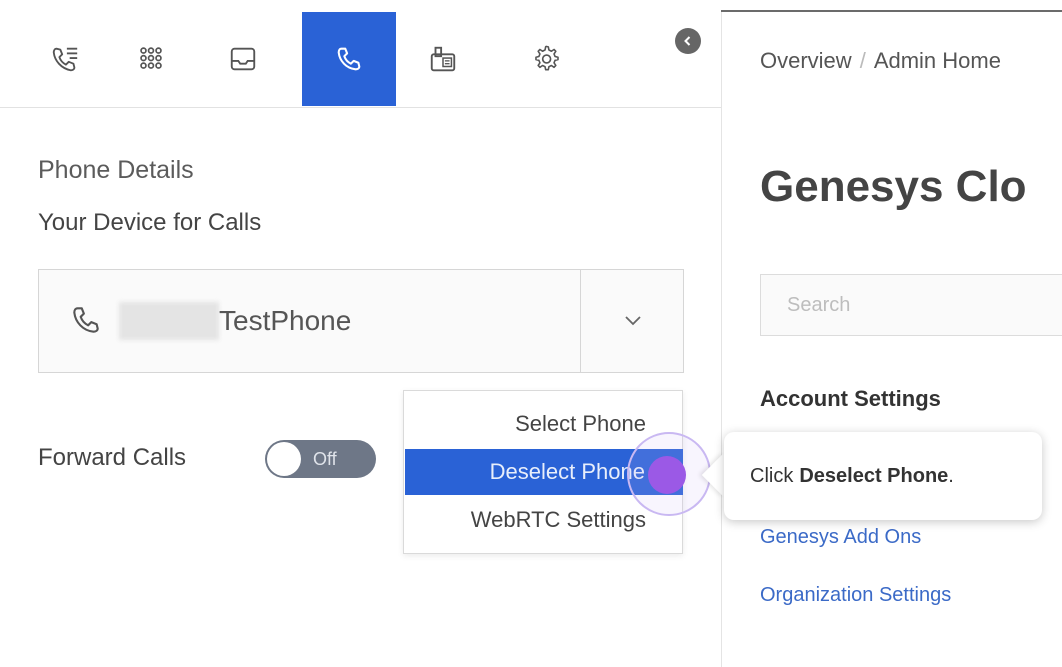  I want to click on device-dropdown-button, so click(632, 321).